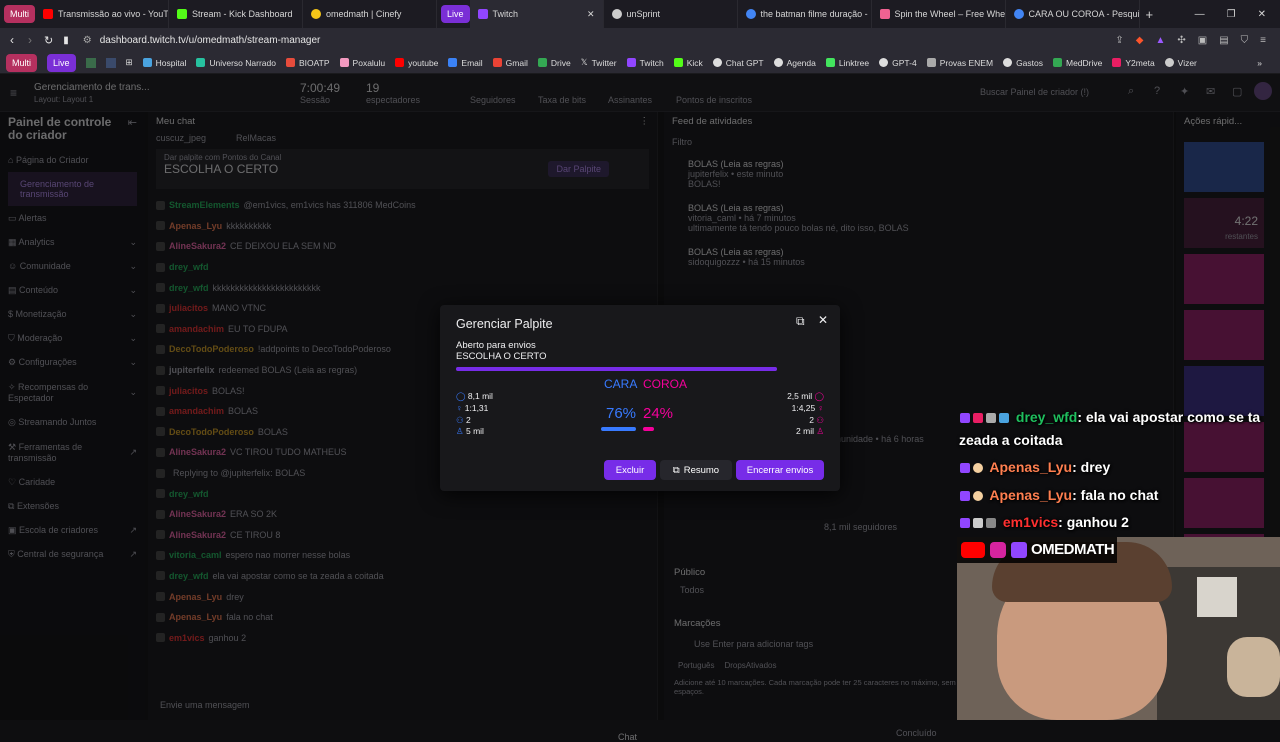 This screenshot has width=1280, height=742. Describe the element at coordinates (181, 138) in the screenshot. I see `pinned-user: cuscuz_jpeg` at that location.